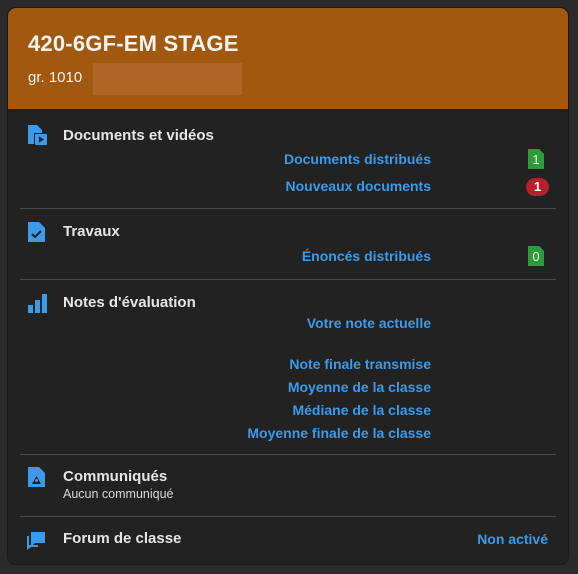 This screenshot has height=574, width=578. What do you see at coordinates (357, 159) in the screenshot?
I see `documents-distributed-link: Documents distribués` at bounding box center [357, 159].